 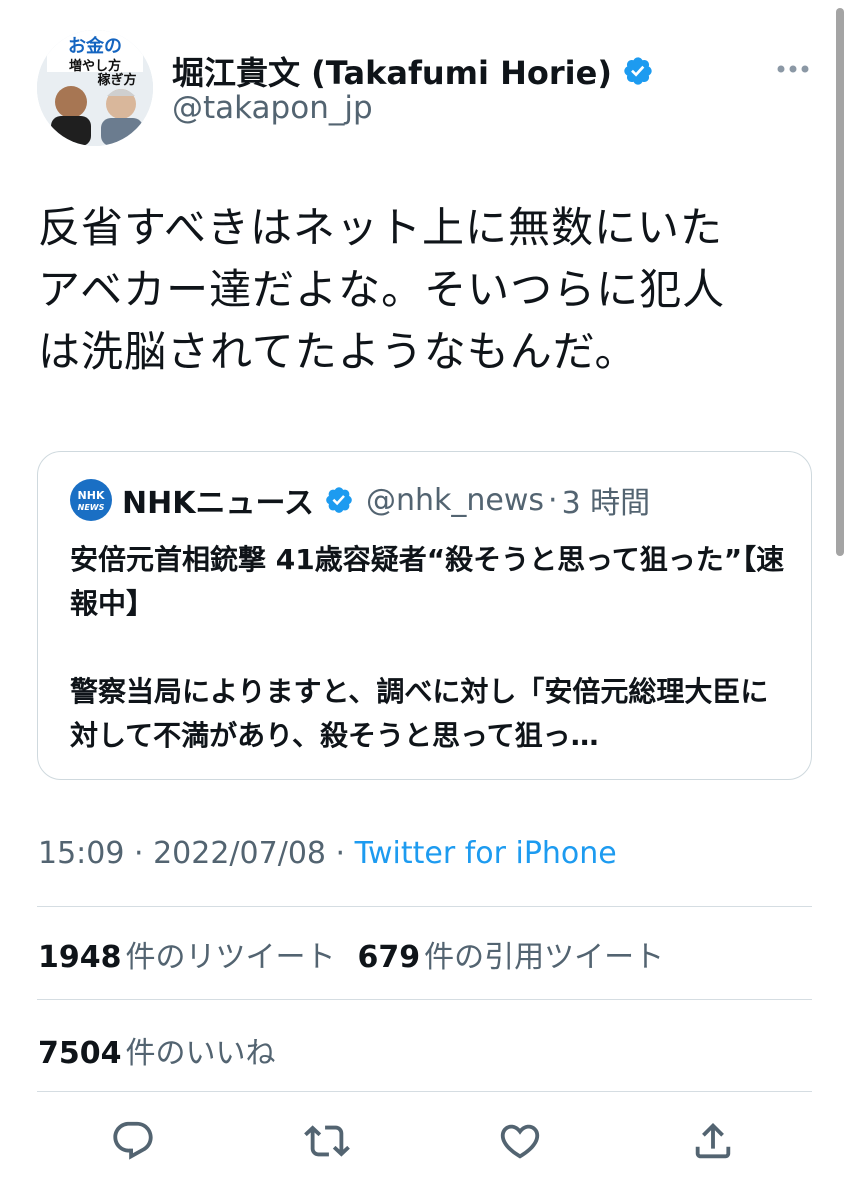 What do you see at coordinates (793, 66) in the screenshot?
I see `more-options-icon` at bounding box center [793, 66].